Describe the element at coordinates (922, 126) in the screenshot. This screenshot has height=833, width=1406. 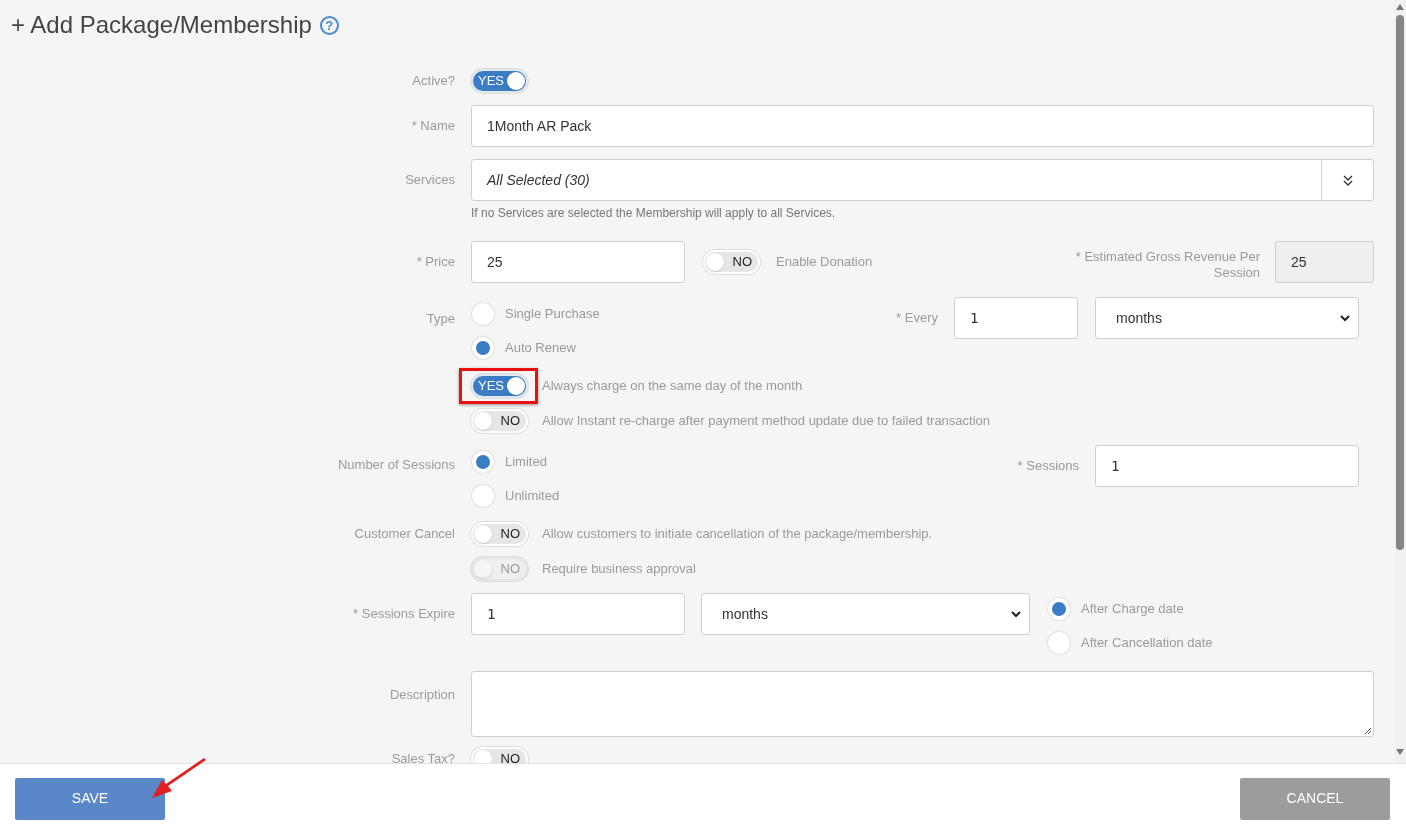
I see `input-field: 1Month AR Pack` at that location.